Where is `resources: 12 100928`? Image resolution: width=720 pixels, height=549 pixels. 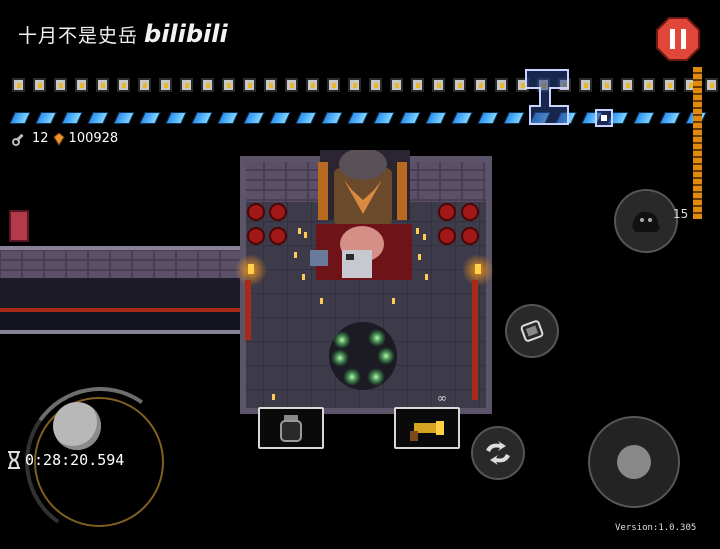
resources: 12 100928 is located at coordinates (65, 138).